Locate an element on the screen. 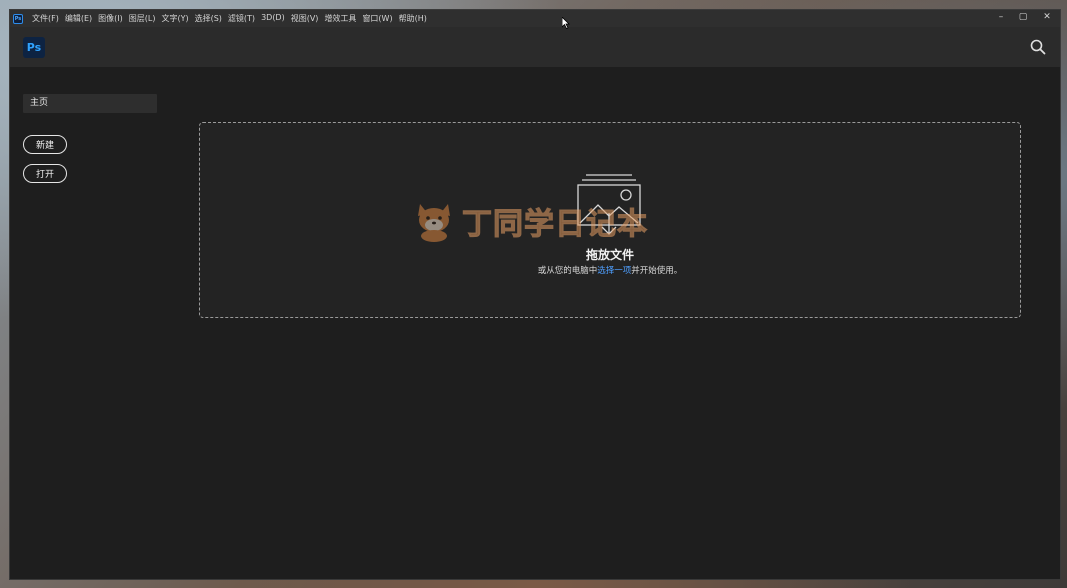 This screenshot has width=1067, height=588. menu-edit: 编辑(E) is located at coordinates (78, 18).